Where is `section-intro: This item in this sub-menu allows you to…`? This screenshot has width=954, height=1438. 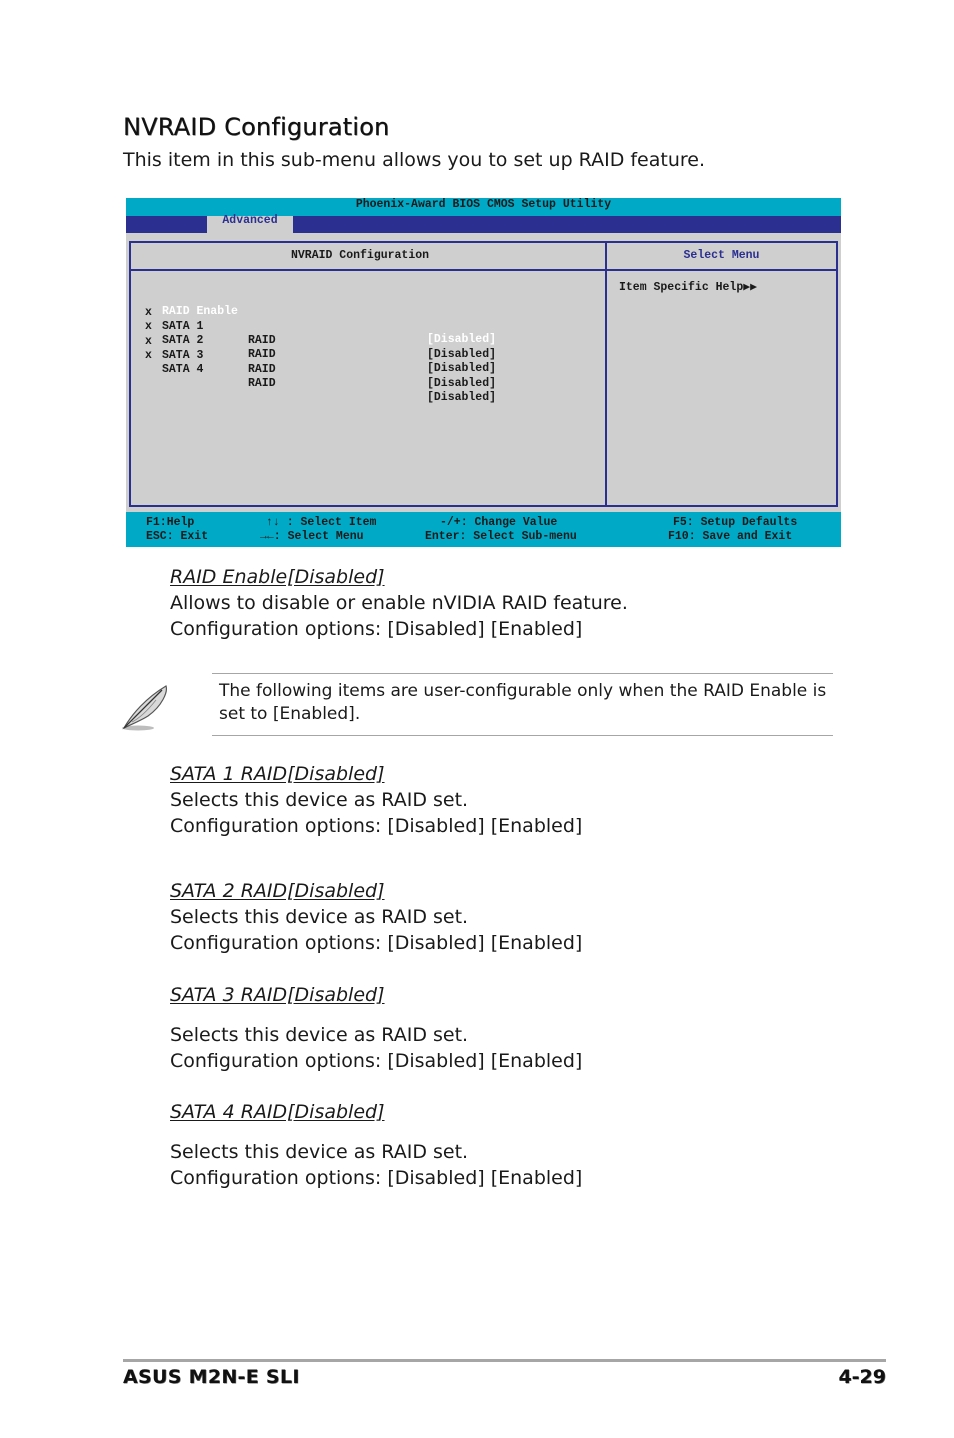 section-intro: This item in this sub-menu allows you to… is located at coordinates (414, 160).